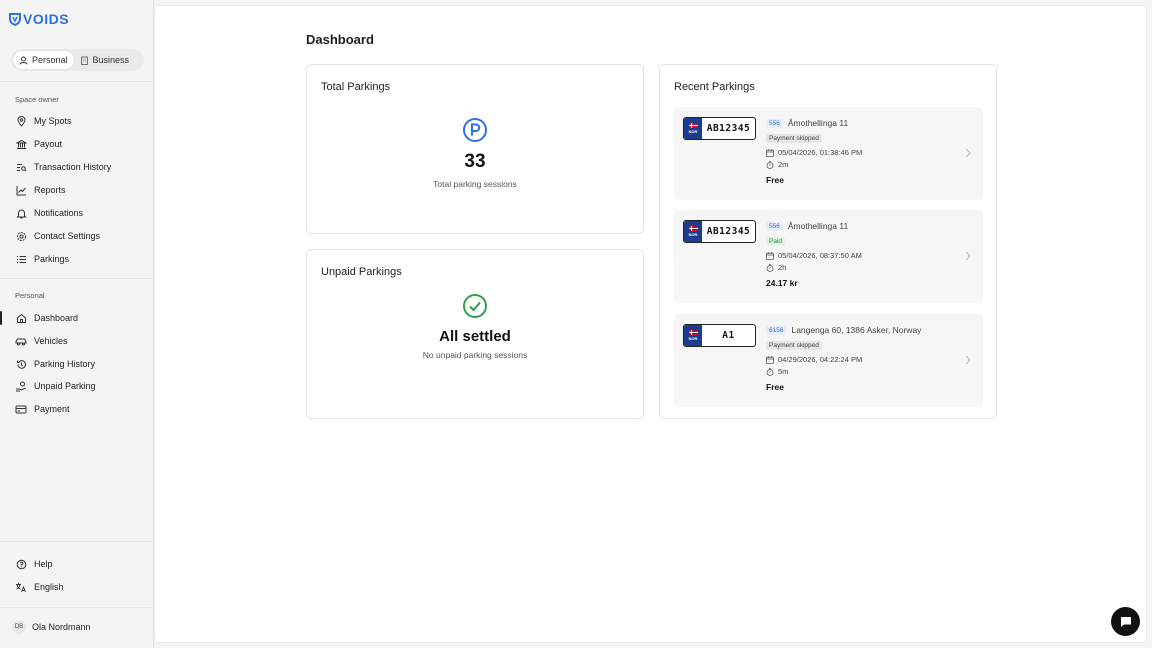  What do you see at coordinates (774, 226) in the screenshot?
I see `zone-code-badge: 556` at bounding box center [774, 226].